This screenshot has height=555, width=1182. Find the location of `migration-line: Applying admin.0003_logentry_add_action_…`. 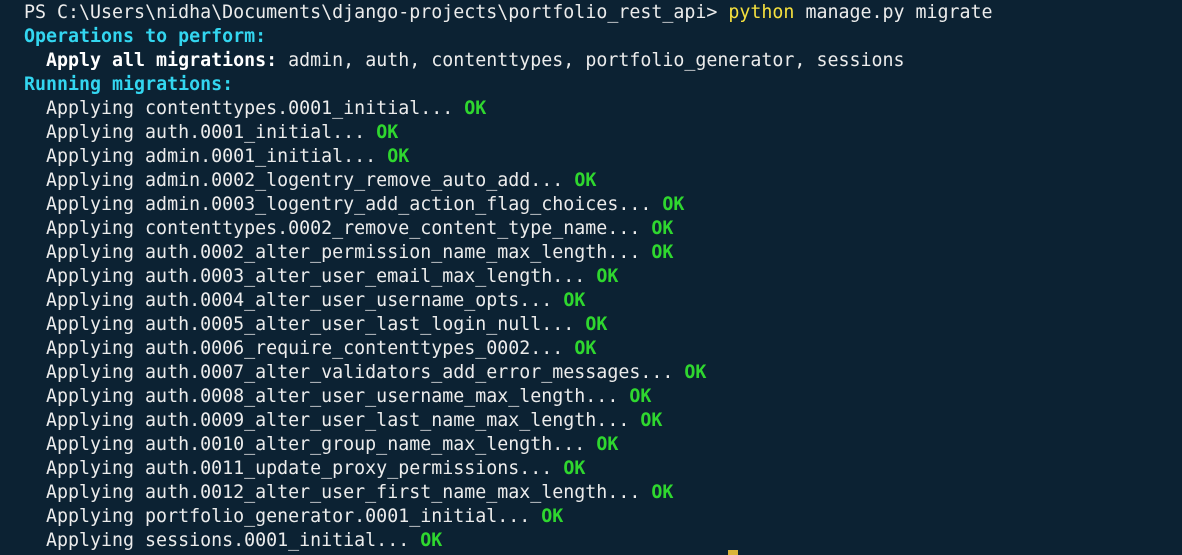

migration-line: Applying admin.0003_logentry_add_action_… is located at coordinates (599, 205).